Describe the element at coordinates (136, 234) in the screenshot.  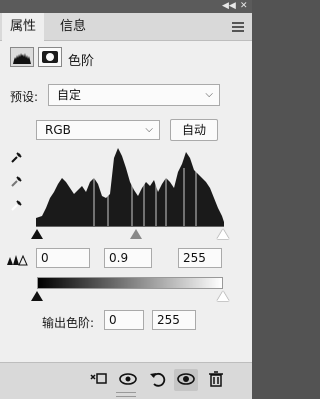
I see `input-gamma-slider` at that location.